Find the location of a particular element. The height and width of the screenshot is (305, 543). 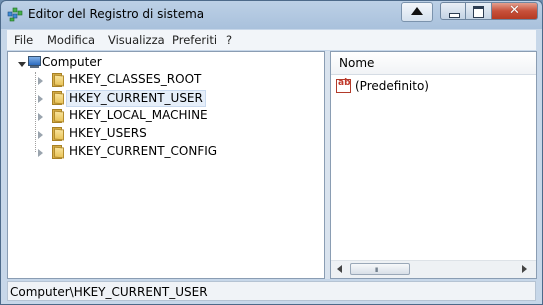

tree-guide-line is located at coordinates (35, 112).